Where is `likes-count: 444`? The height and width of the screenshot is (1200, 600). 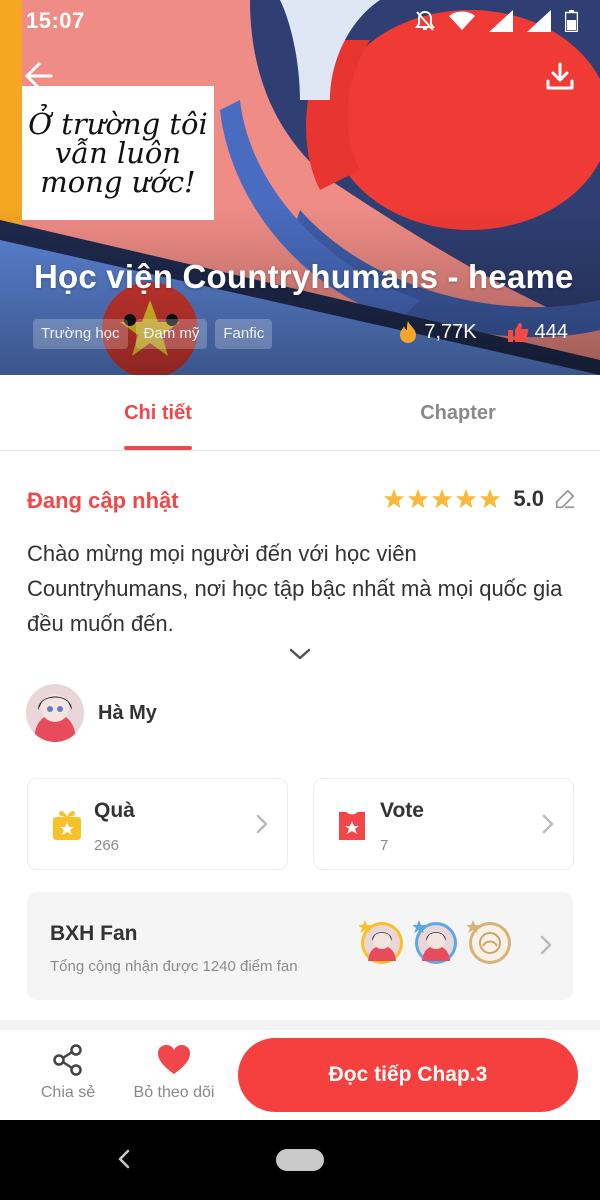
likes-count: 444 is located at coordinates (551, 331).